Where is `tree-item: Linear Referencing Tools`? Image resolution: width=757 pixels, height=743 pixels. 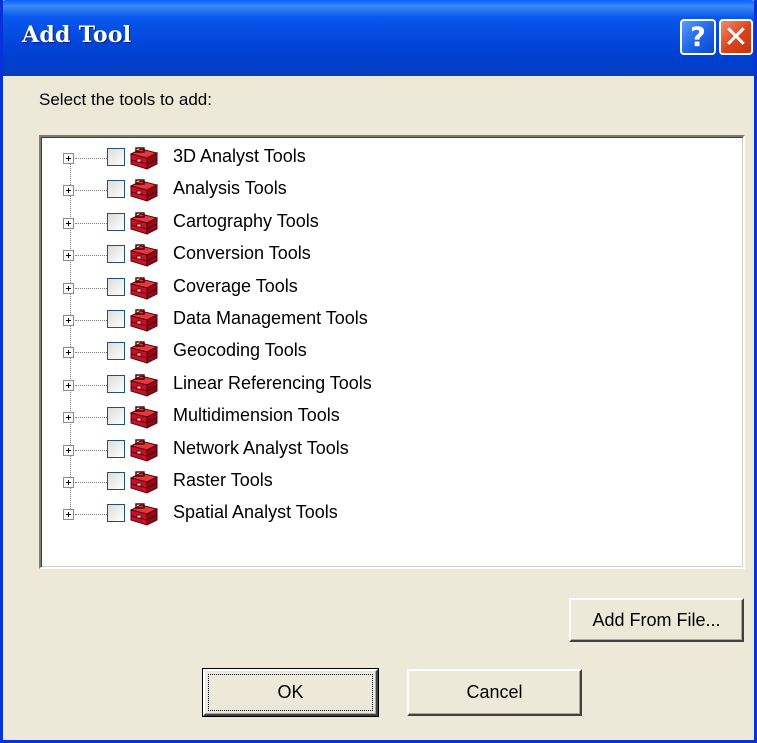 tree-item: Linear Referencing Tools is located at coordinates (383, 387).